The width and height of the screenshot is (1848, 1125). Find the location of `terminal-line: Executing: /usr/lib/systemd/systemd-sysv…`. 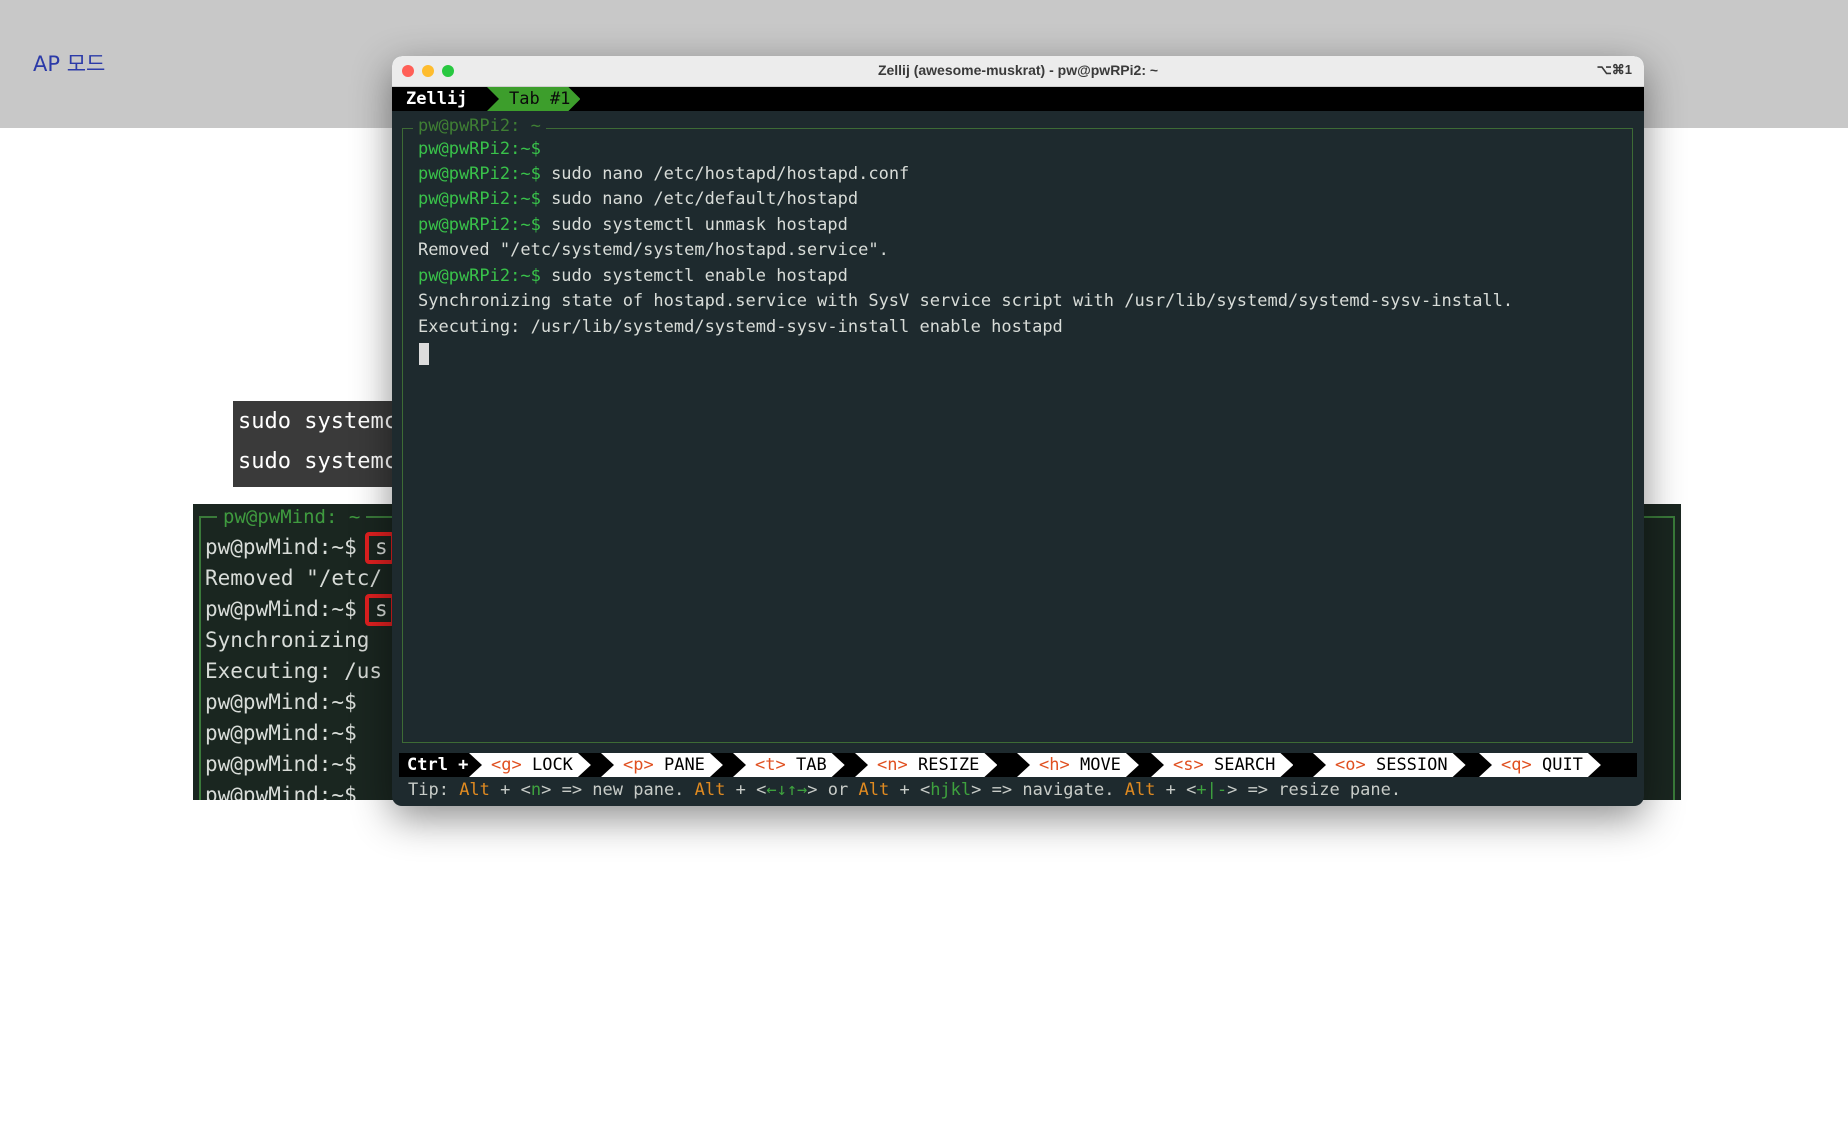

terminal-line: Executing: /usr/lib/systemd/systemd-sysv… is located at coordinates (740, 327).